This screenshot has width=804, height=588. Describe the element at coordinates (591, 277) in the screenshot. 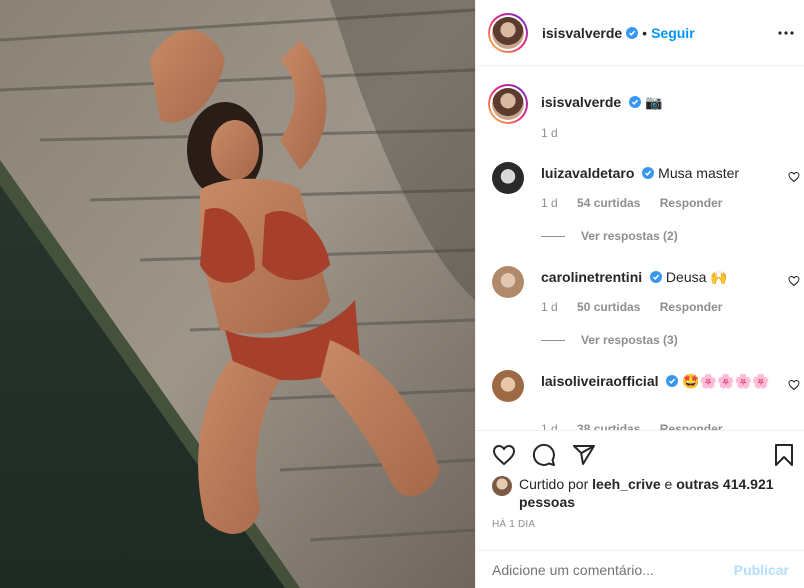

I see `comment-username: carolinetrentini` at that location.